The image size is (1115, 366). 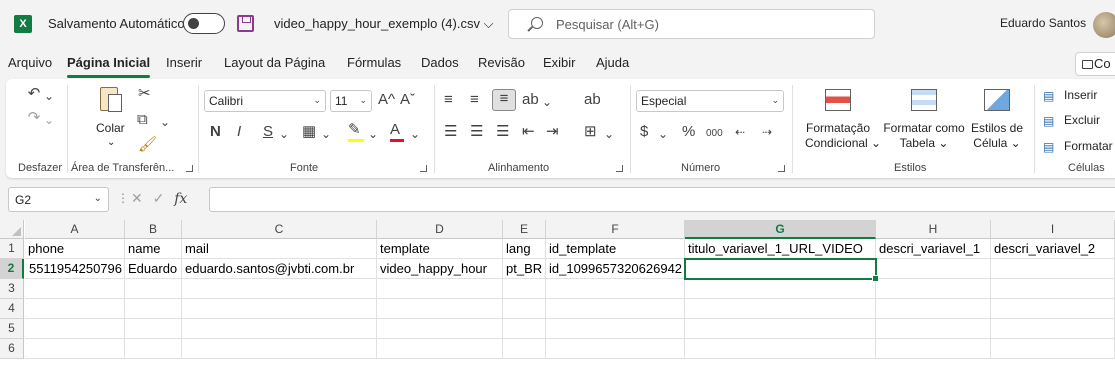 I want to click on format-cells-icon: ▤, so click(x=1048, y=147).